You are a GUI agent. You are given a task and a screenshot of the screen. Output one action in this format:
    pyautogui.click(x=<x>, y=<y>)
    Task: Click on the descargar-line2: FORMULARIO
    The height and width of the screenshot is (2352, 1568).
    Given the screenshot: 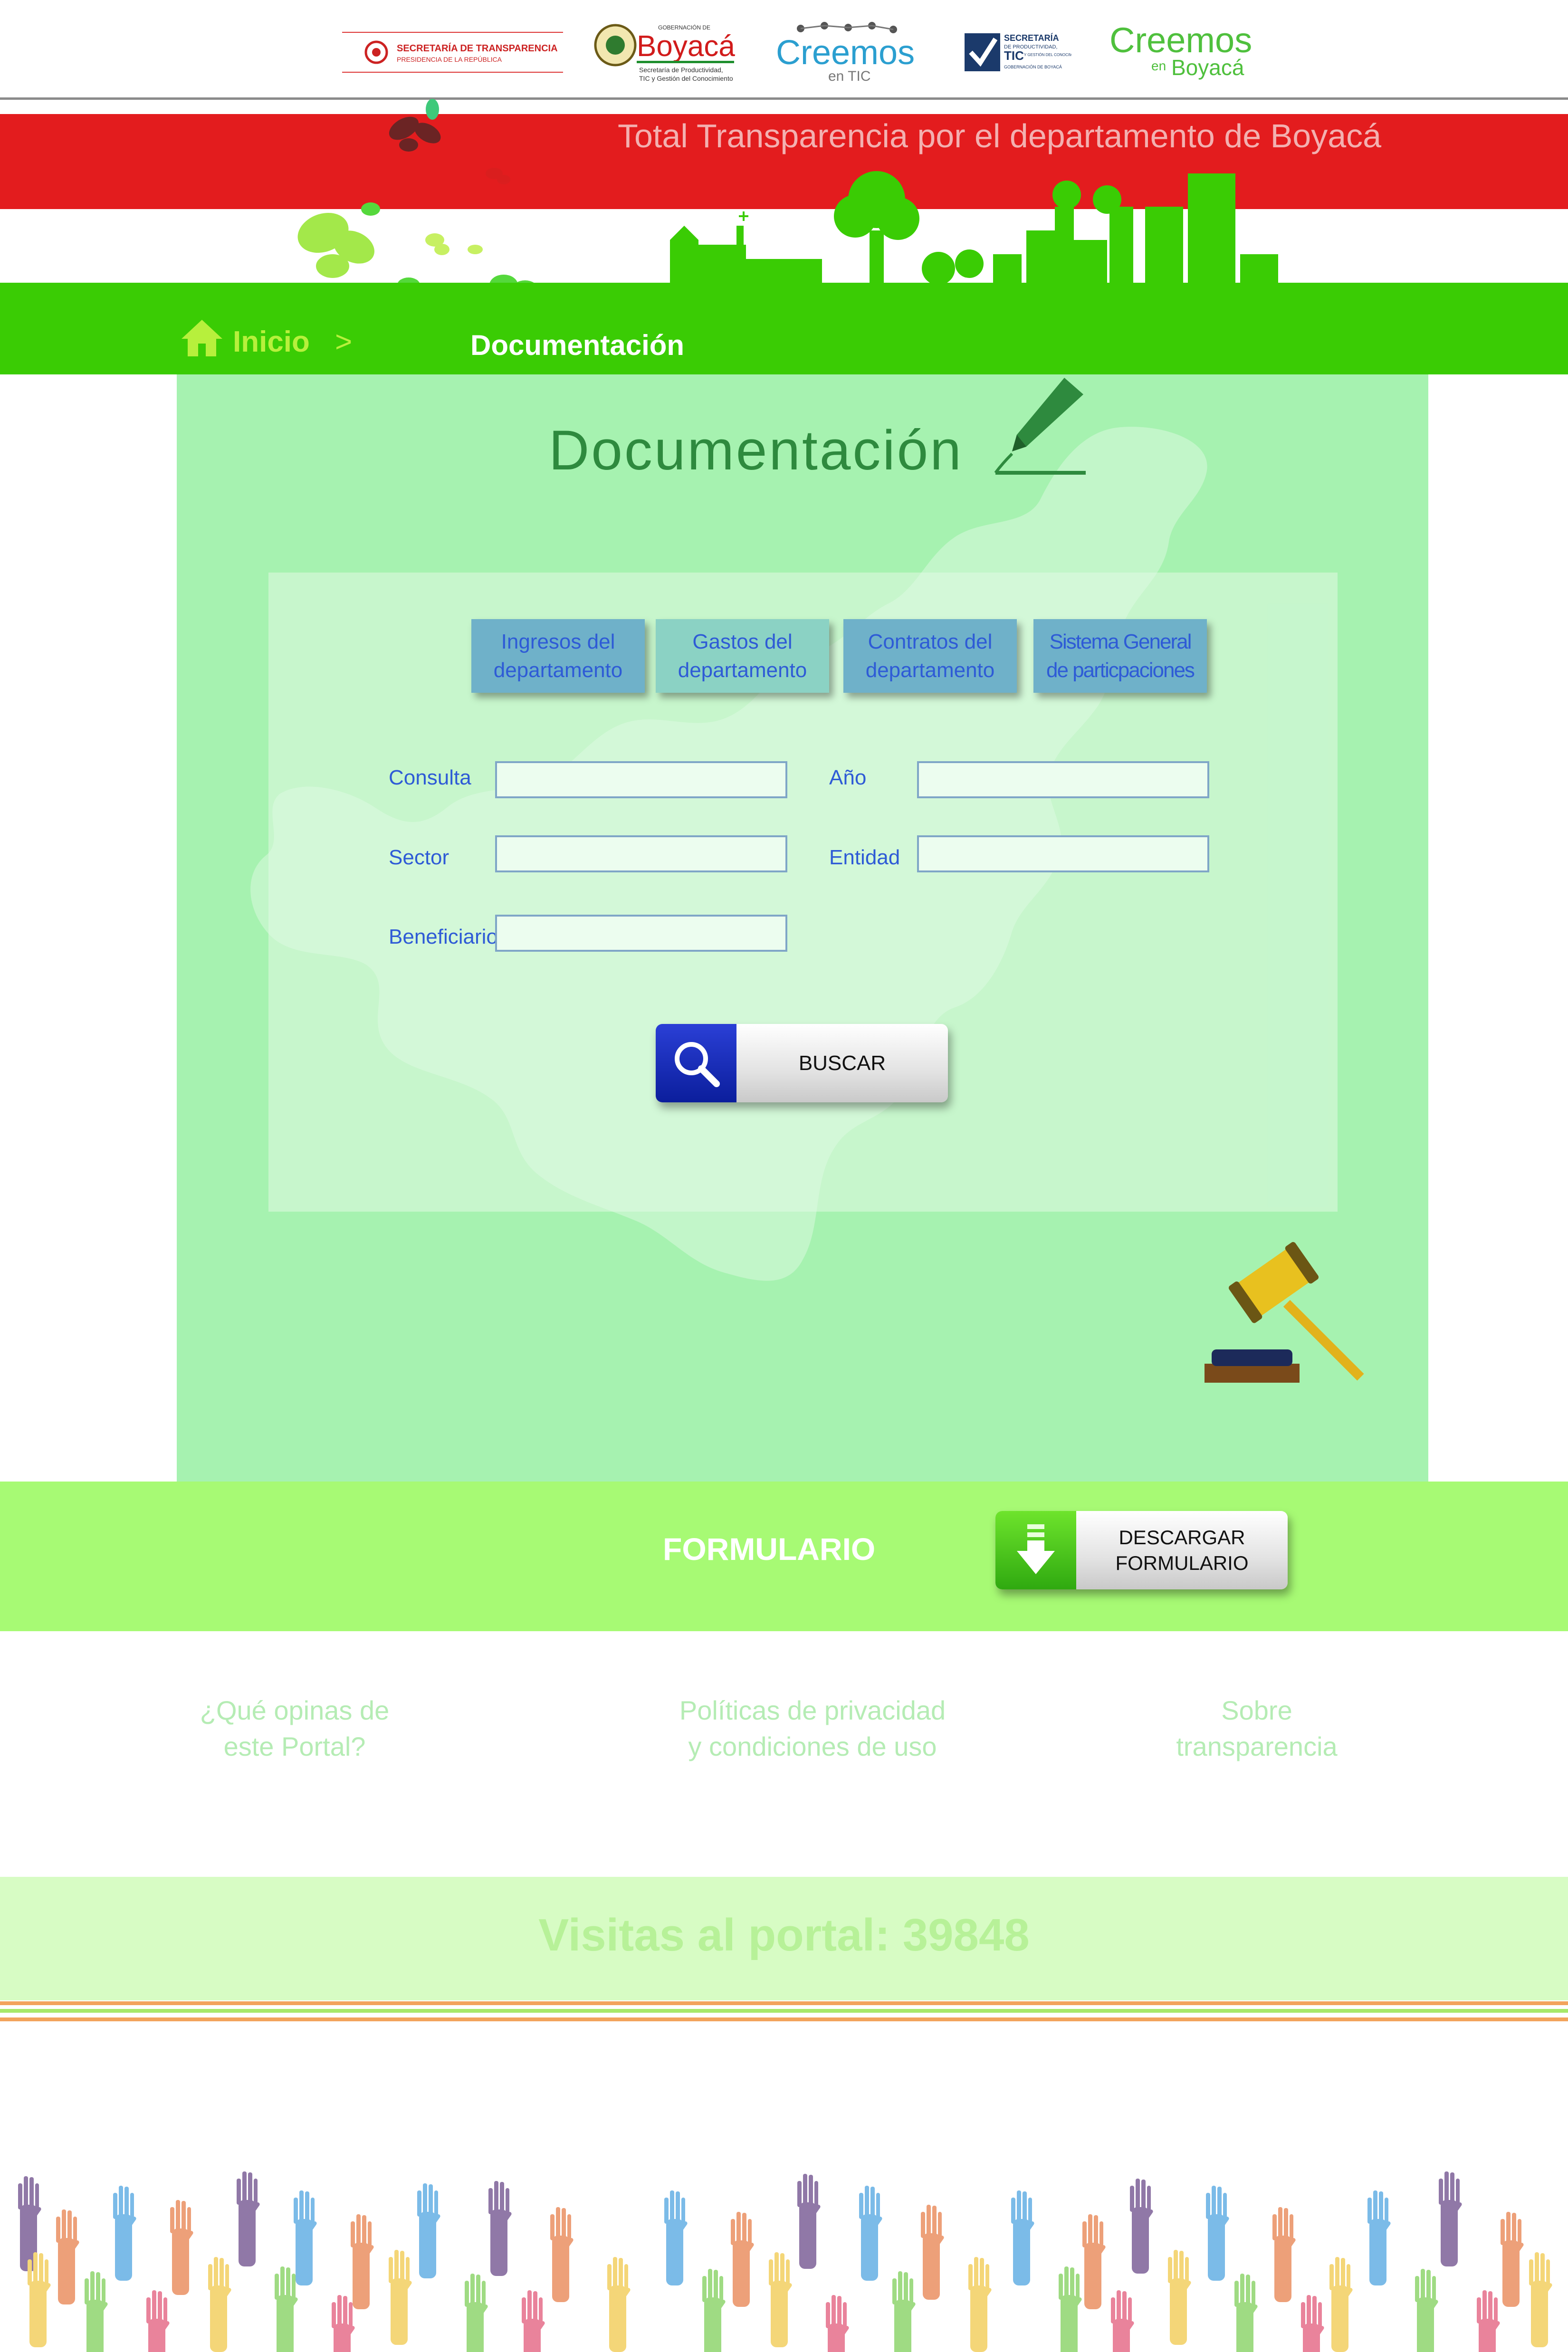 What is the action you would take?
    pyautogui.click(x=1182, y=1563)
    